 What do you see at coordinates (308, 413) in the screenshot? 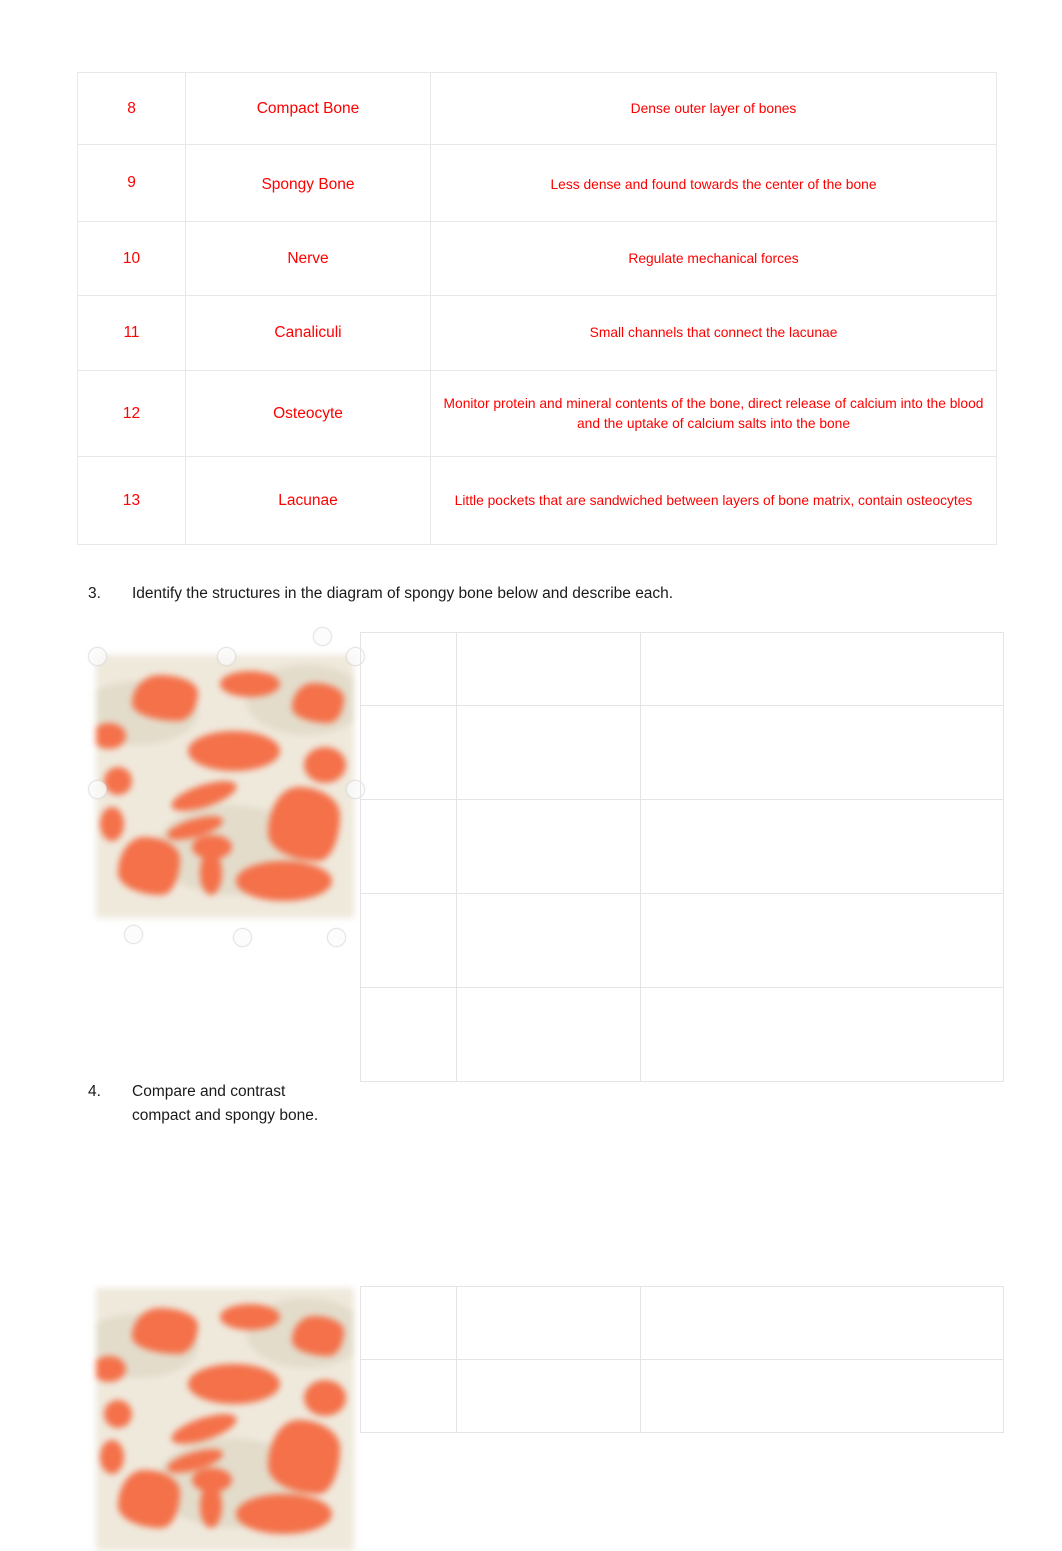
I see `term-name-cell: Osteocyte` at bounding box center [308, 413].